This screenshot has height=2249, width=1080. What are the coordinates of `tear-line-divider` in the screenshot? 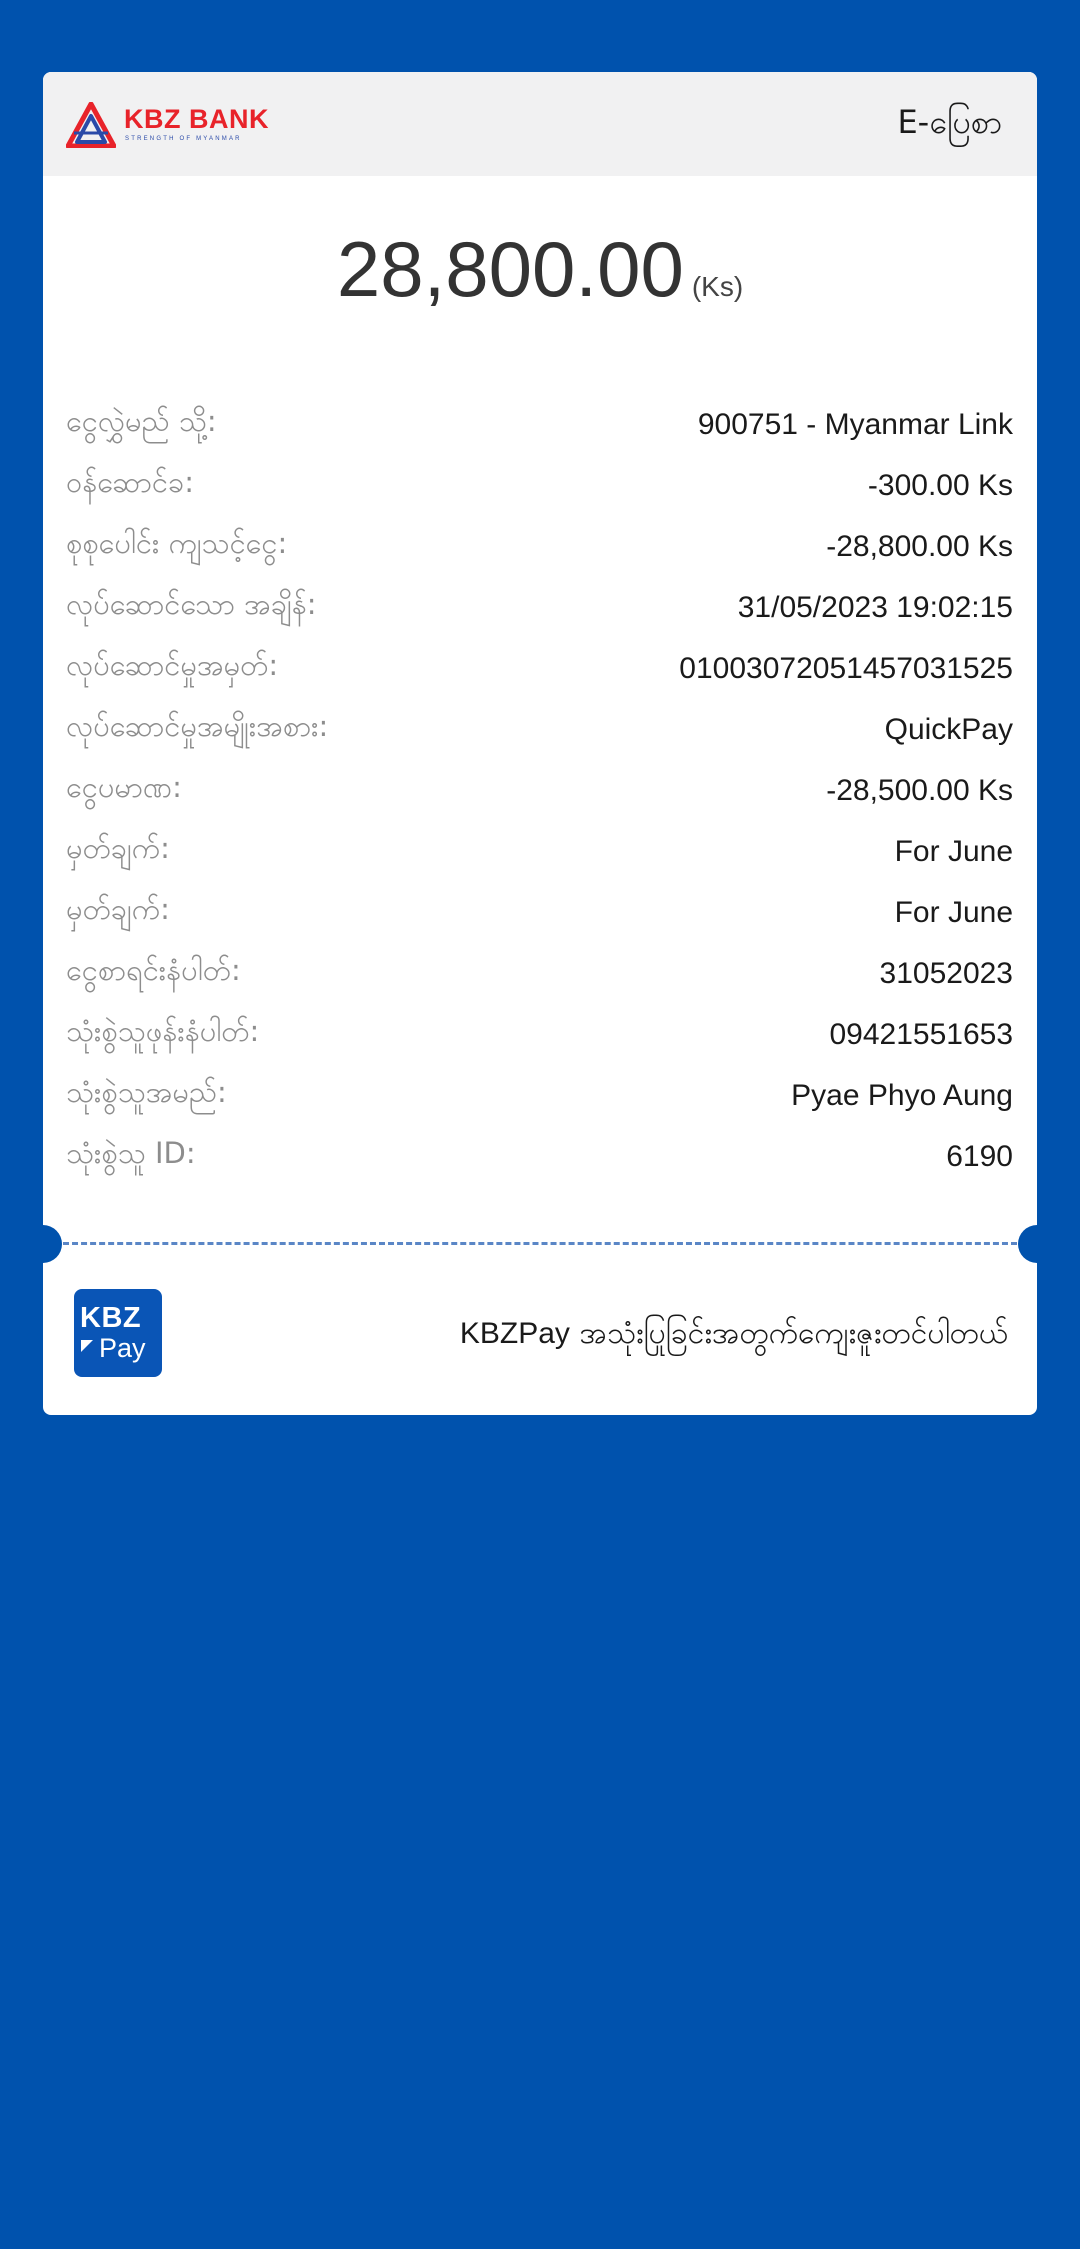 It's located at (540, 1243).